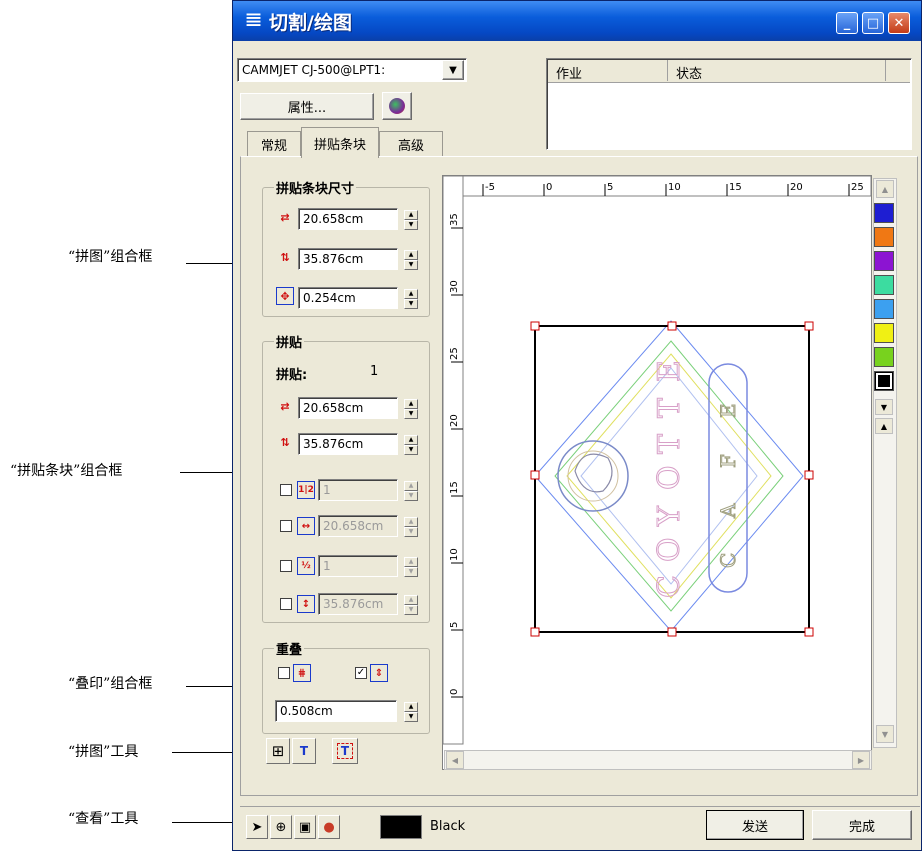  Describe the element at coordinates (669, 444) in the screenshot. I see `artwork-letter: T` at that location.